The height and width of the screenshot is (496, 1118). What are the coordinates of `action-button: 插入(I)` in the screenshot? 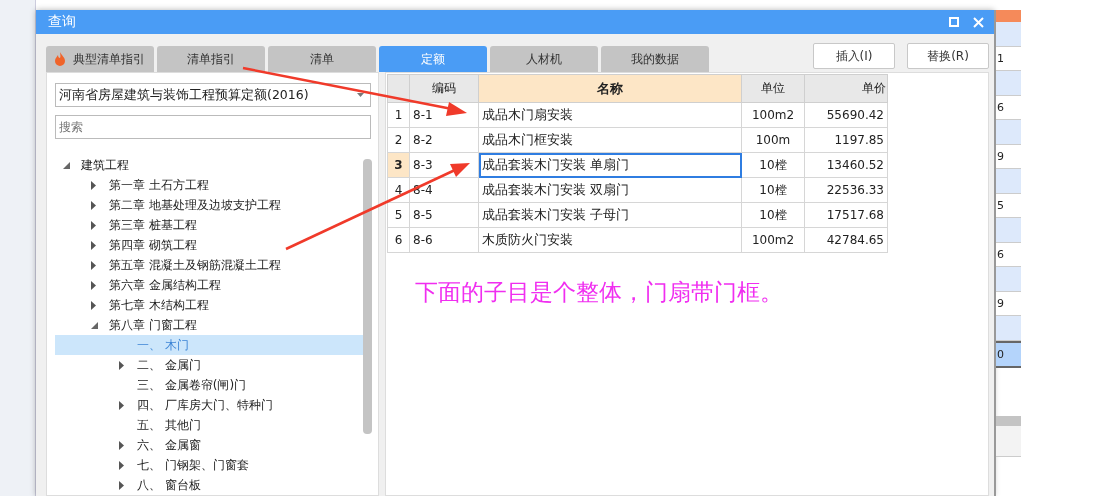 It's located at (854, 56).